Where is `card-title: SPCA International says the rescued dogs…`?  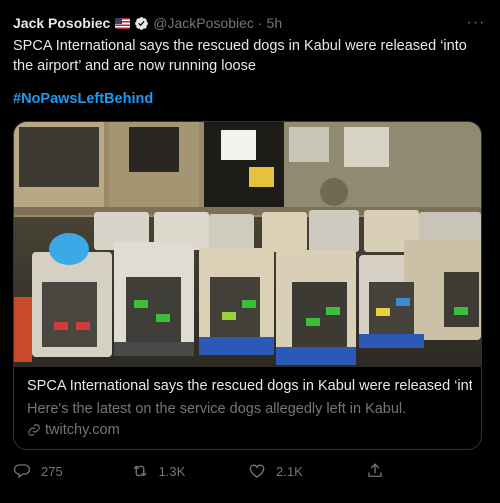 card-title: SPCA International says the rescued dogs… is located at coordinates (249, 386).